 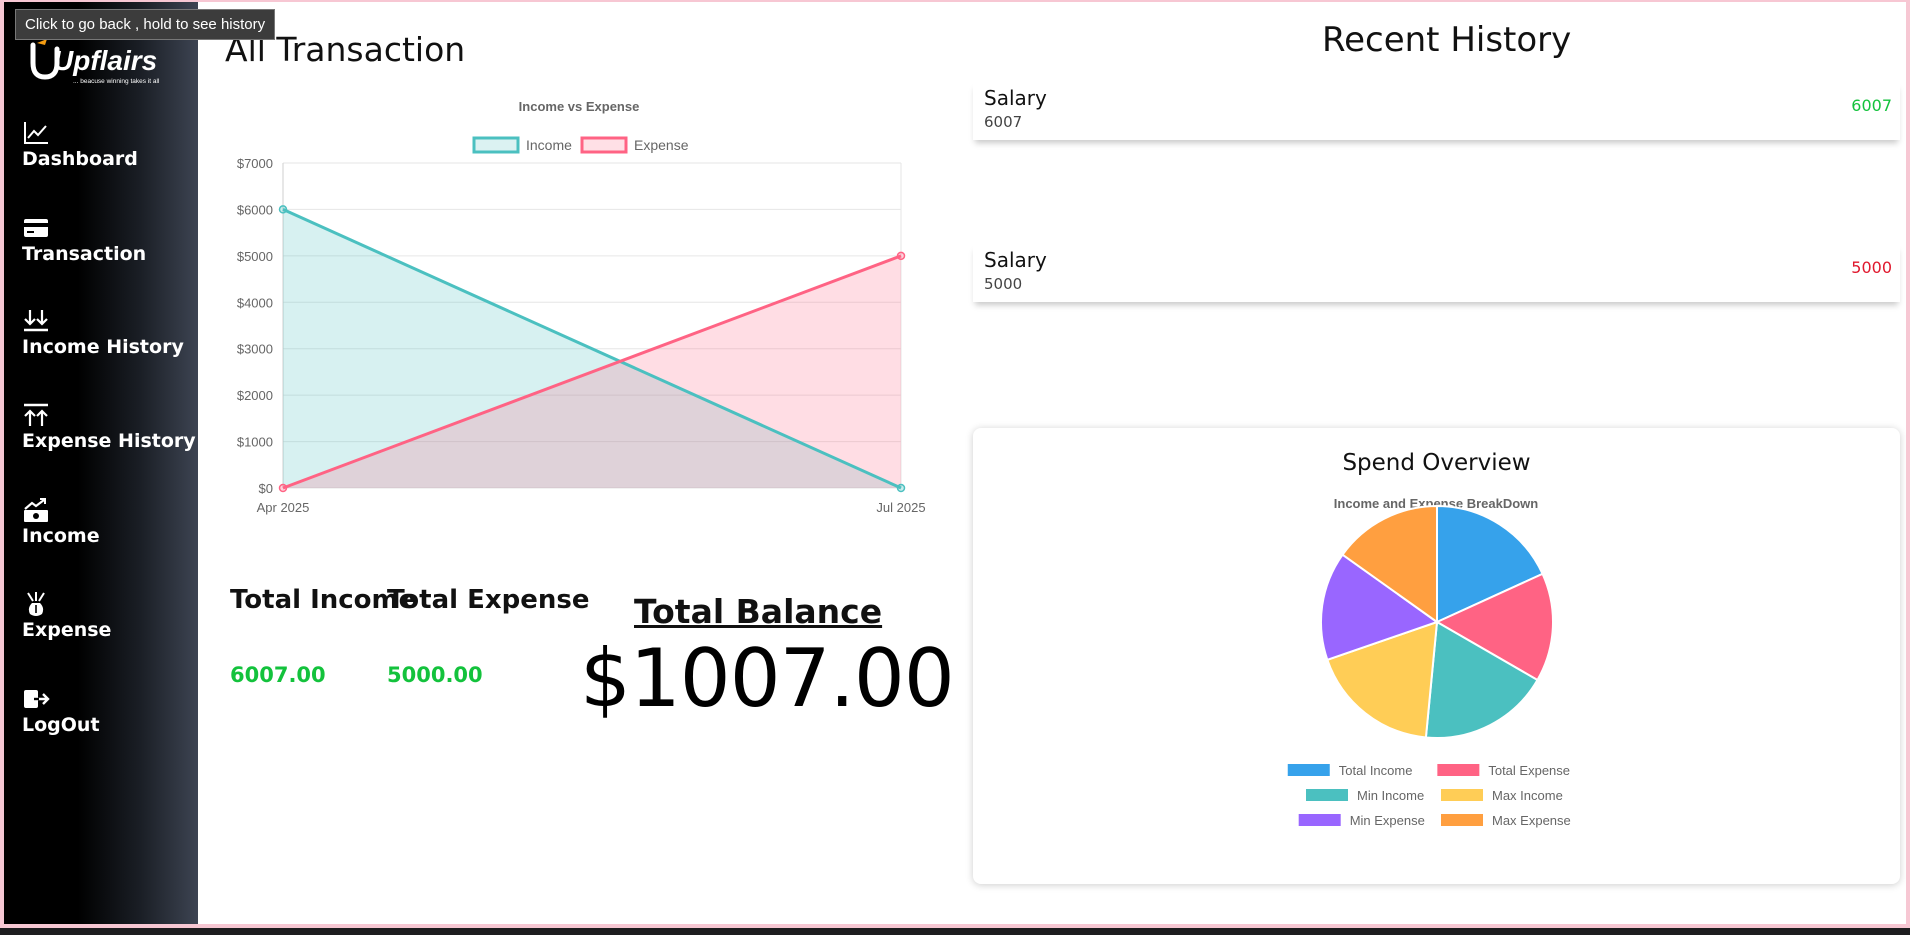 What do you see at coordinates (1527, 795) in the screenshot?
I see `legend-label: Max Income` at bounding box center [1527, 795].